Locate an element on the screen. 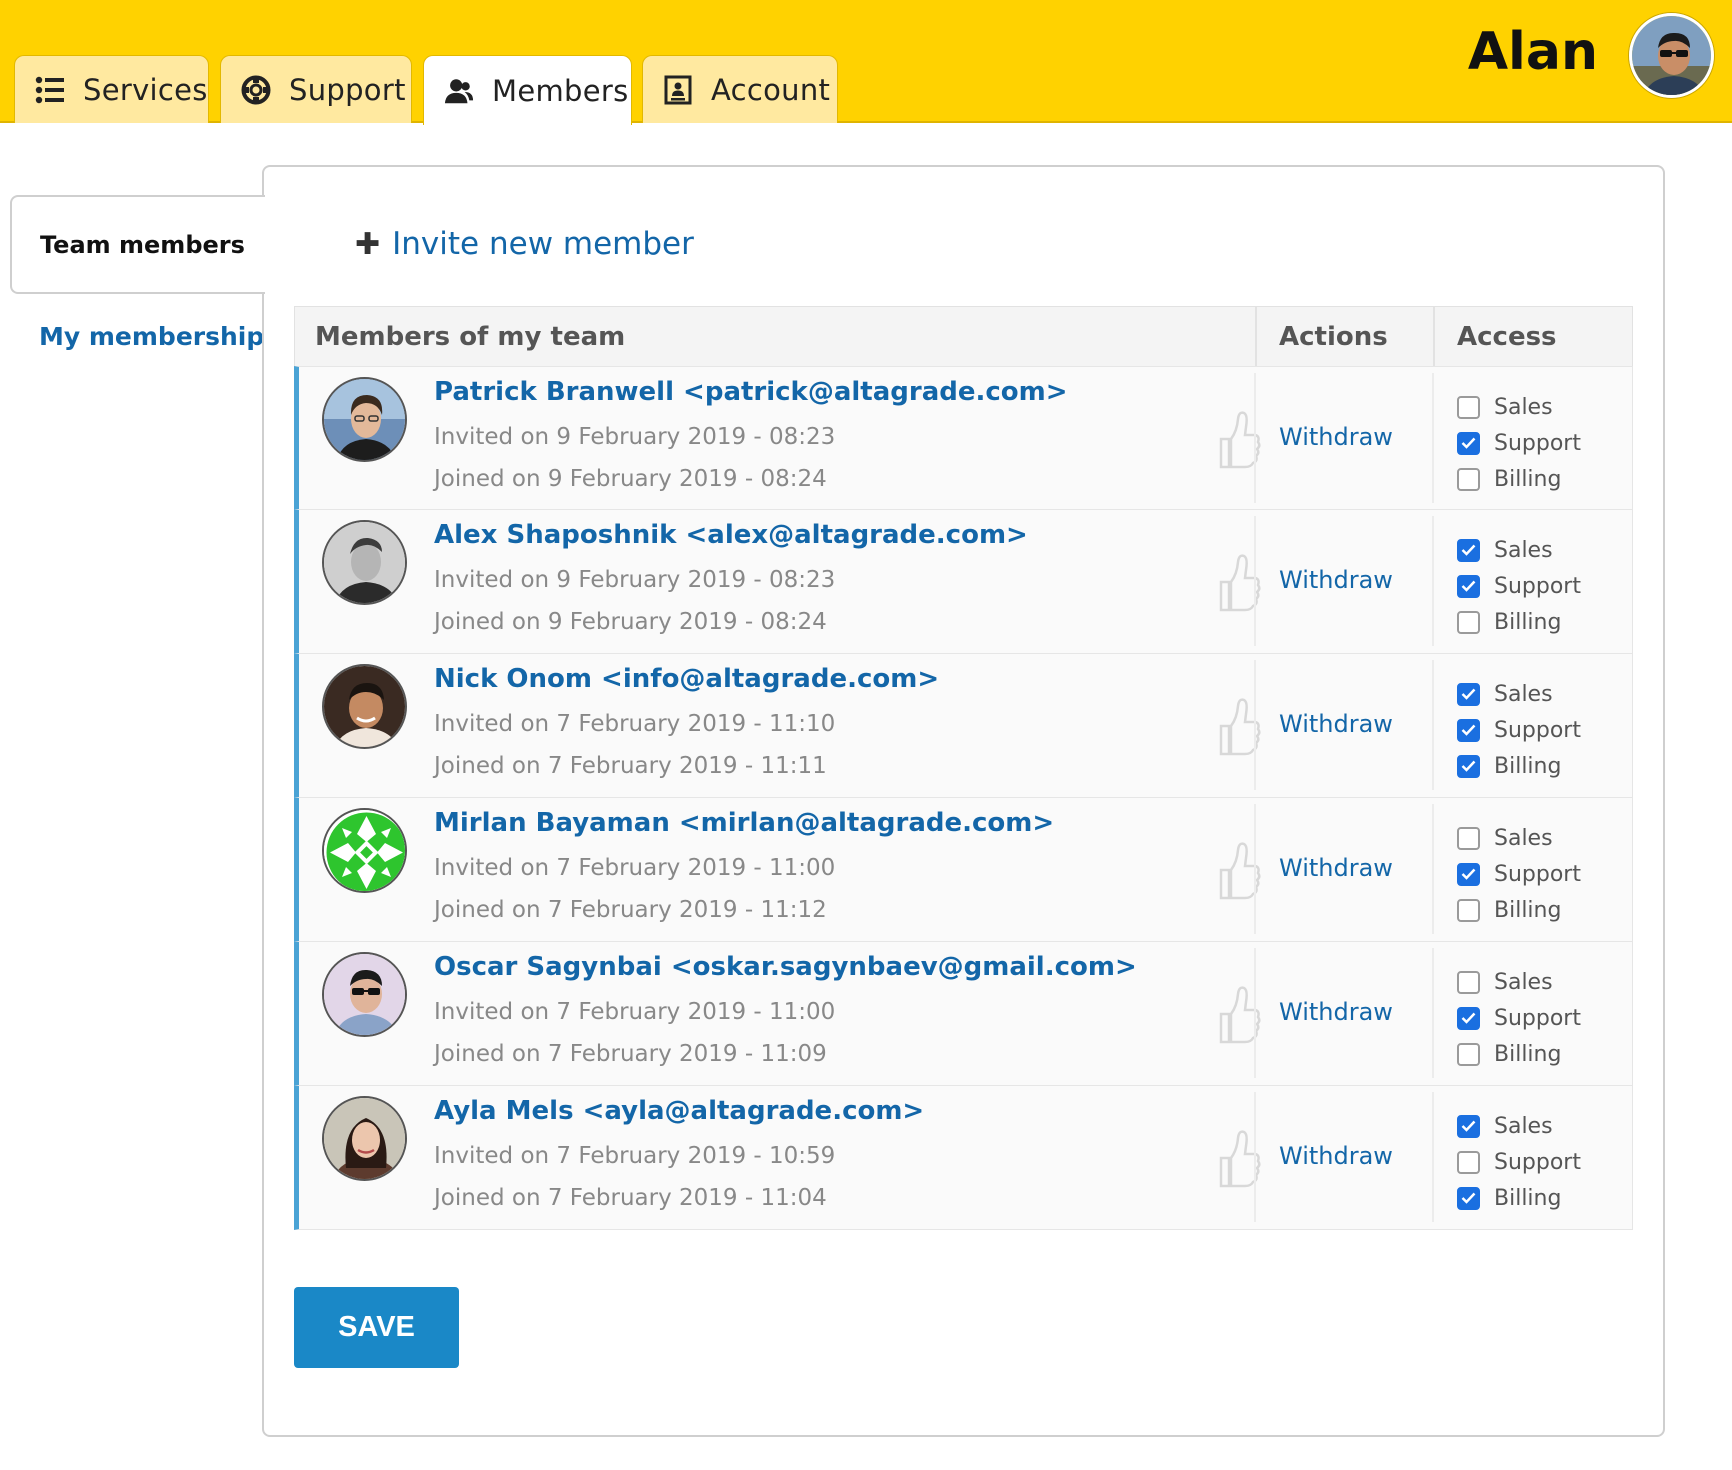 The width and height of the screenshot is (1732, 1470). invite-new-member-link: ✚ Invite new member is located at coordinates (524, 244).